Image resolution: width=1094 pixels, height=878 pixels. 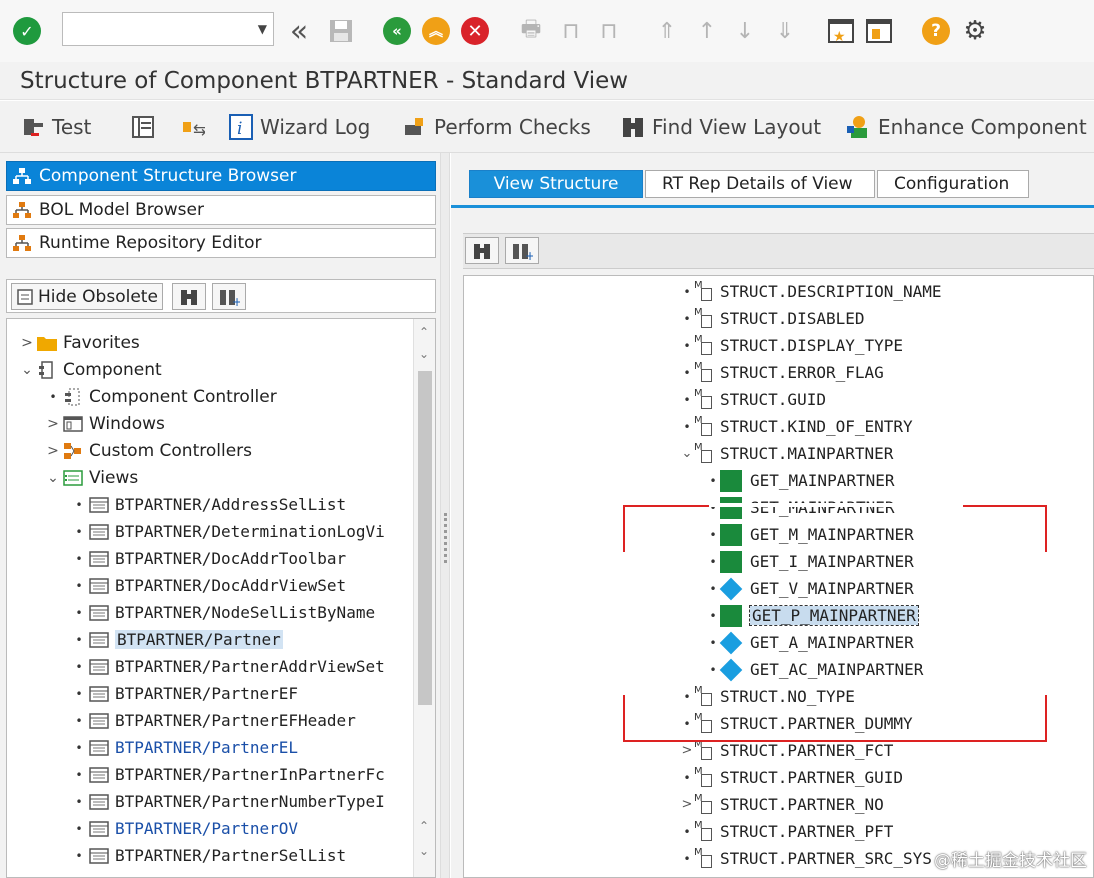 What do you see at coordinates (953, 184) in the screenshot?
I see `tab-configuration: Configuration` at bounding box center [953, 184].